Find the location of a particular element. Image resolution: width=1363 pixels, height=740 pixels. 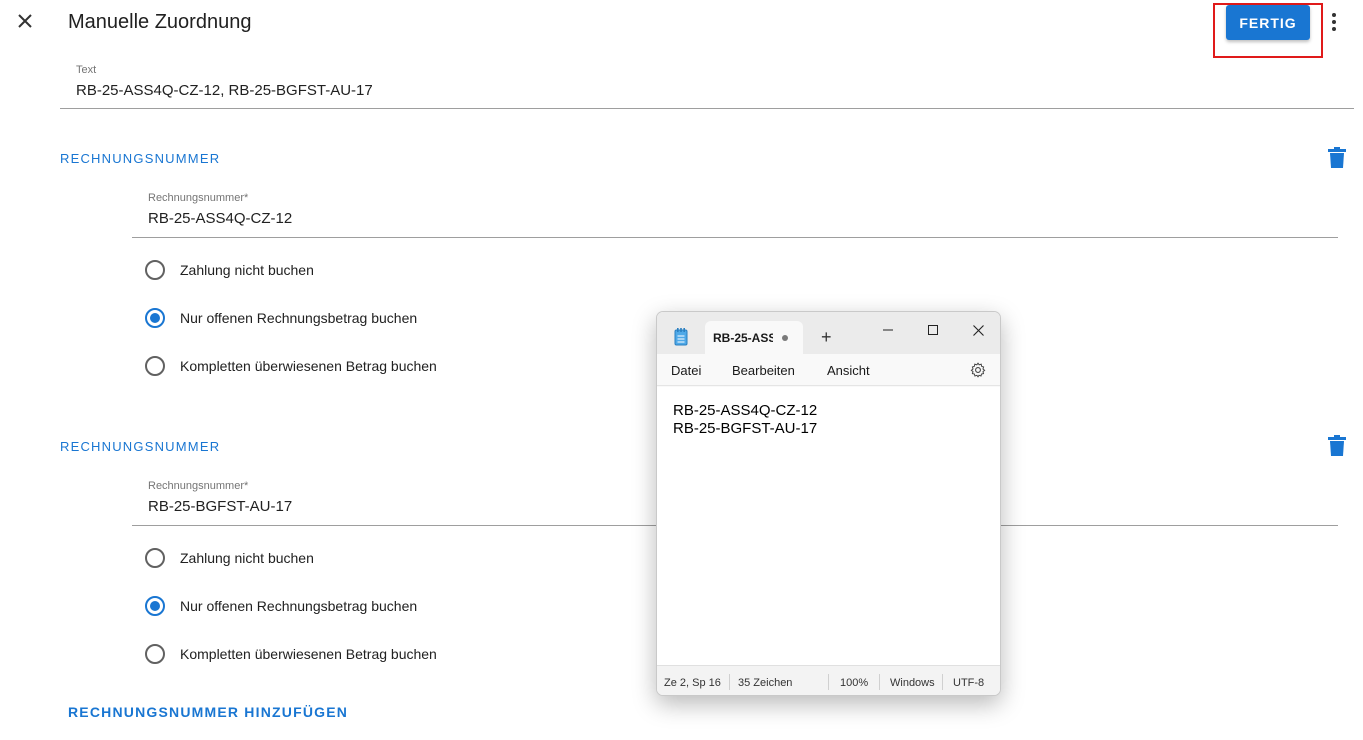

status-cursor-position: Ze 2, Sp 16 is located at coordinates (692, 683).